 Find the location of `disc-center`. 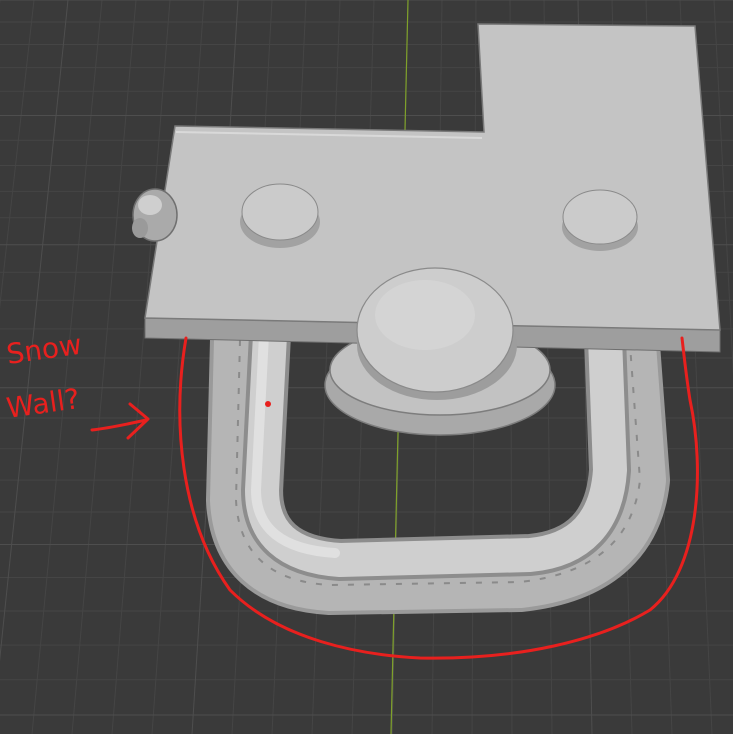

disc-center is located at coordinates (436, 333).